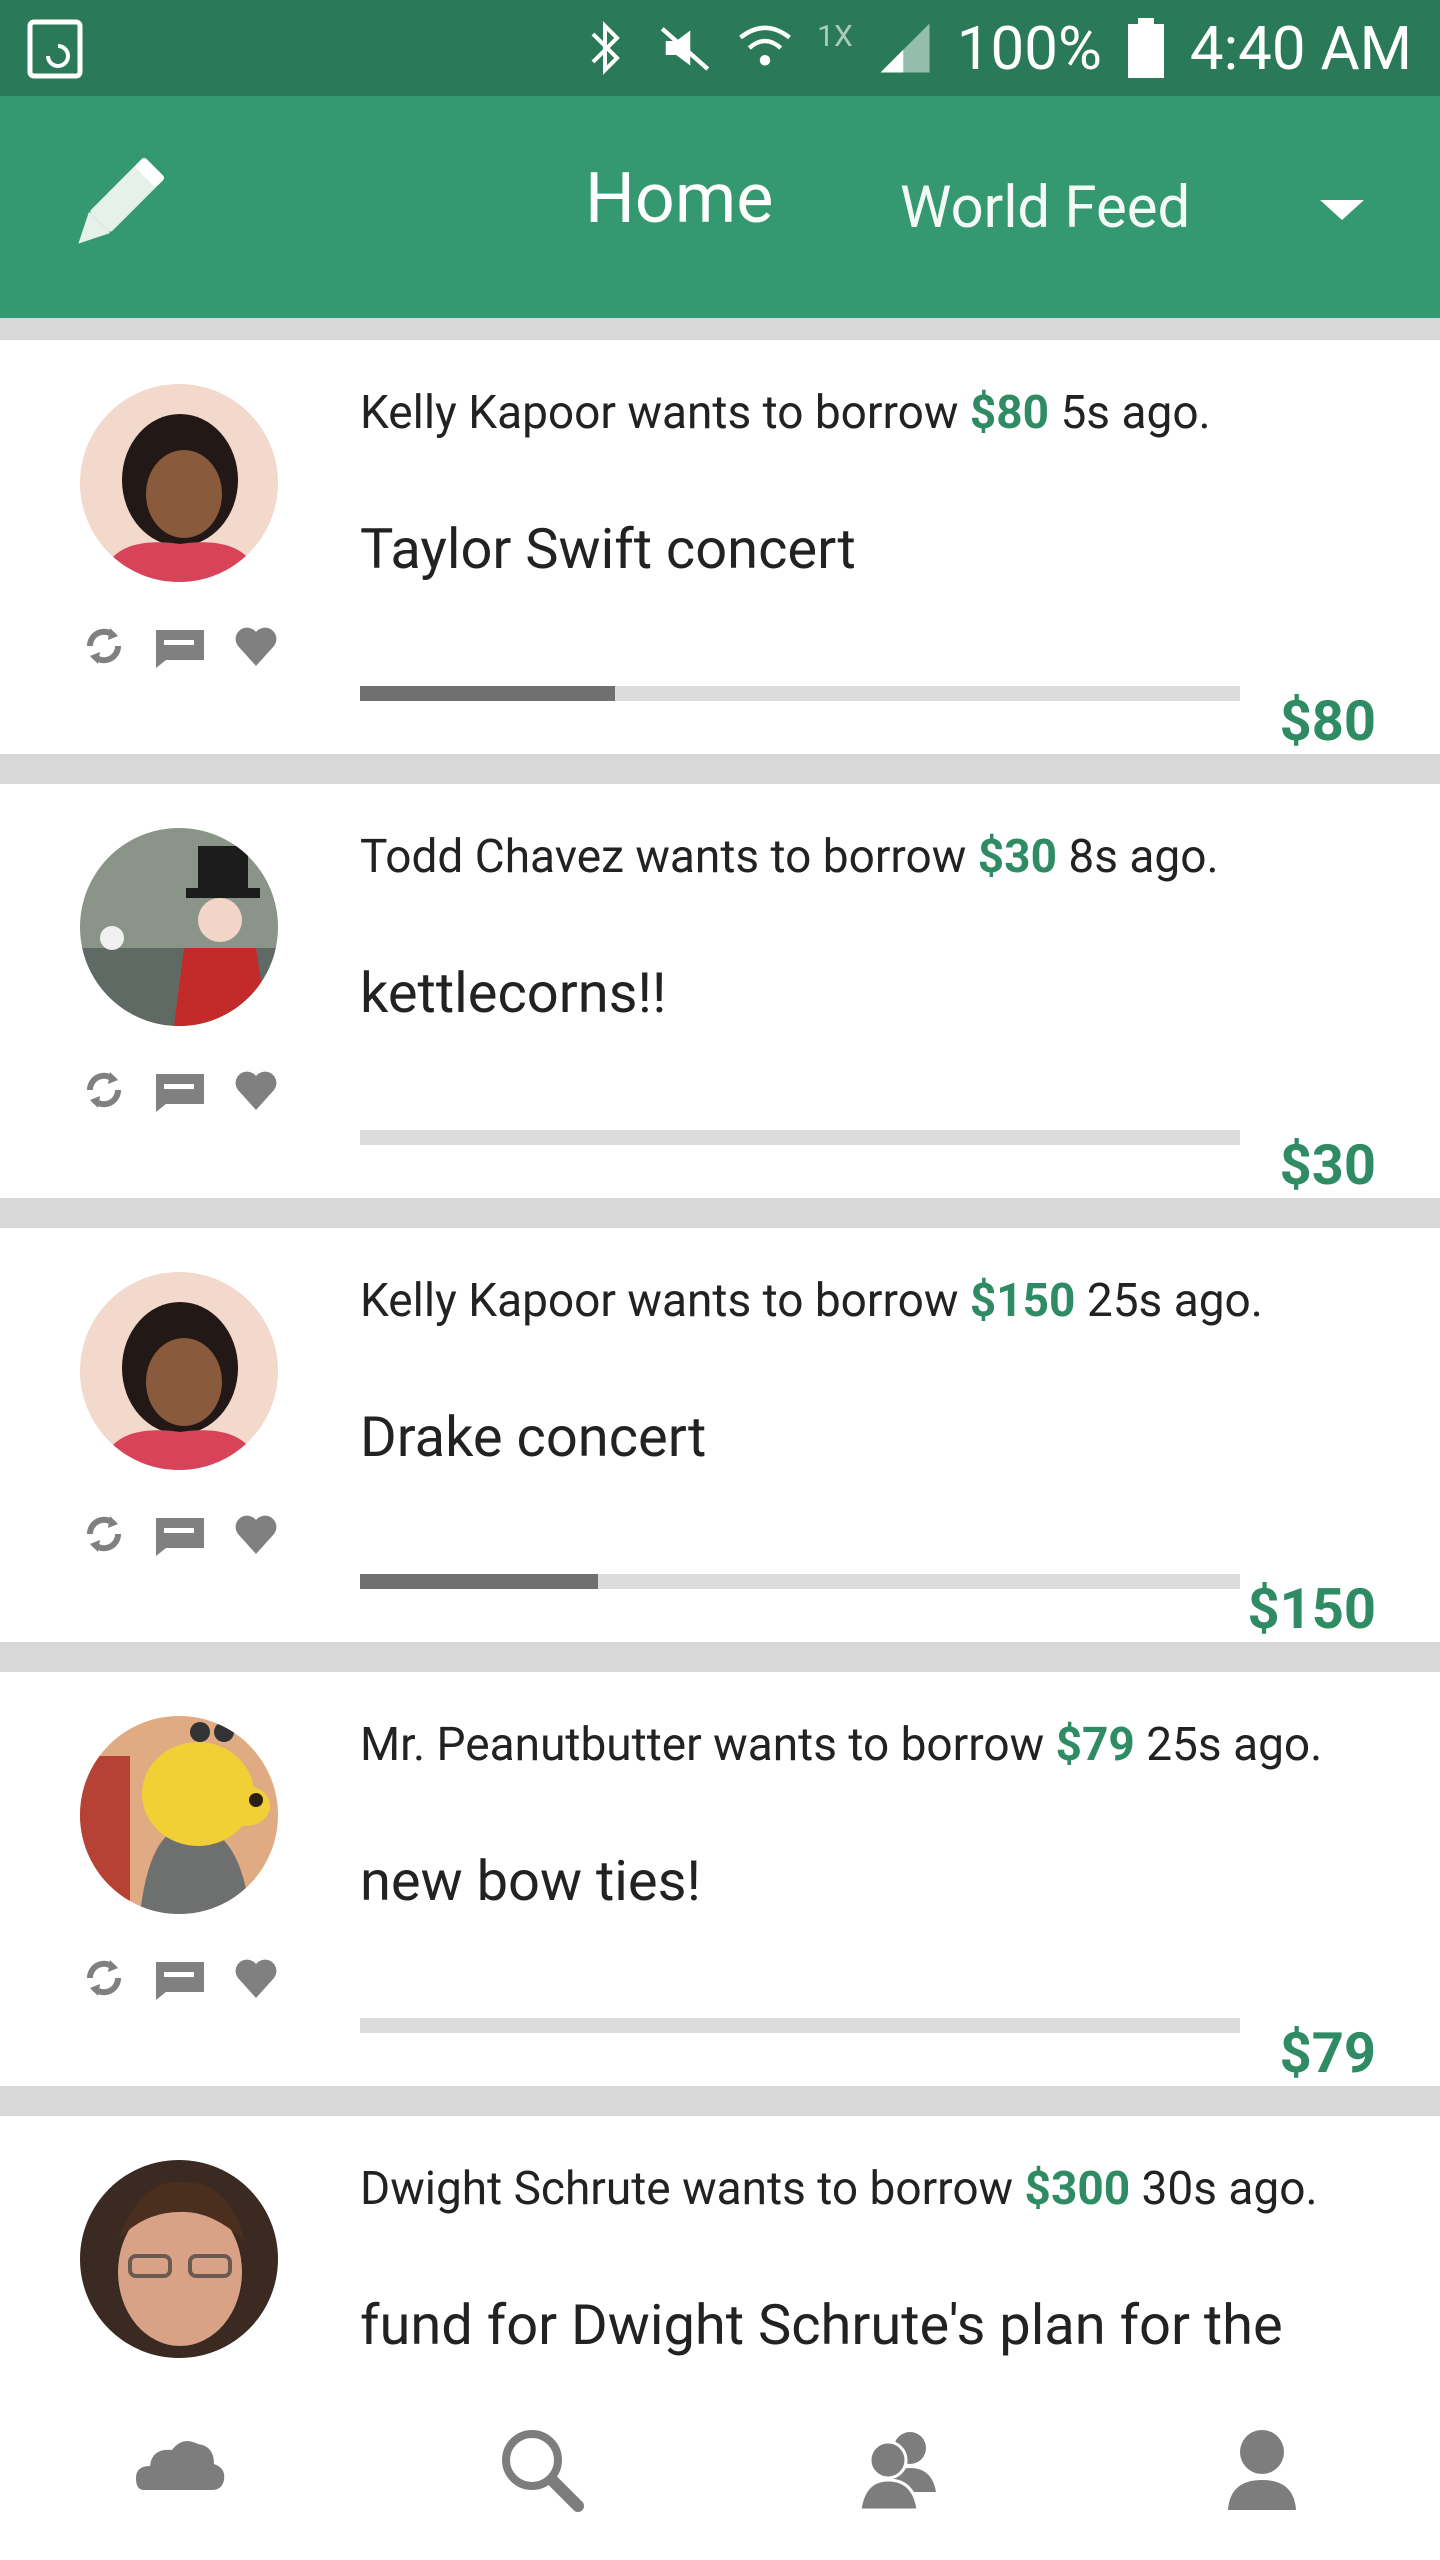 Image resolution: width=1440 pixels, height=2560 pixels. Describe the element at coordinates (835, 36) in the screenshot. I see `network-speed-label: 1X` at that location.